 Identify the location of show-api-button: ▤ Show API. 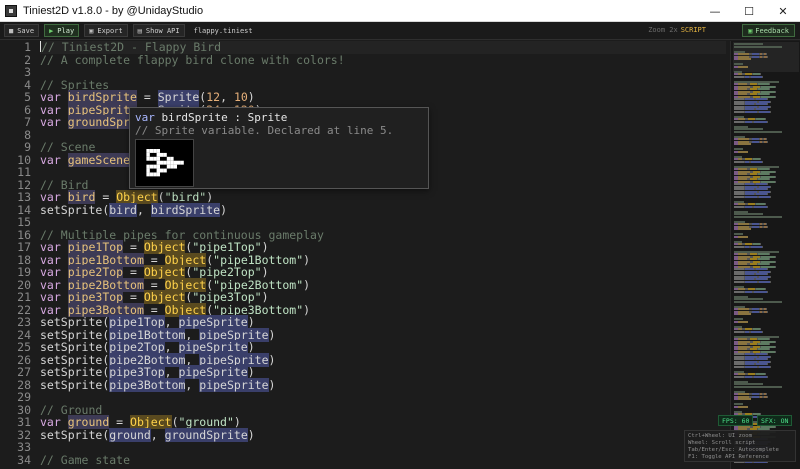
(158, 30).